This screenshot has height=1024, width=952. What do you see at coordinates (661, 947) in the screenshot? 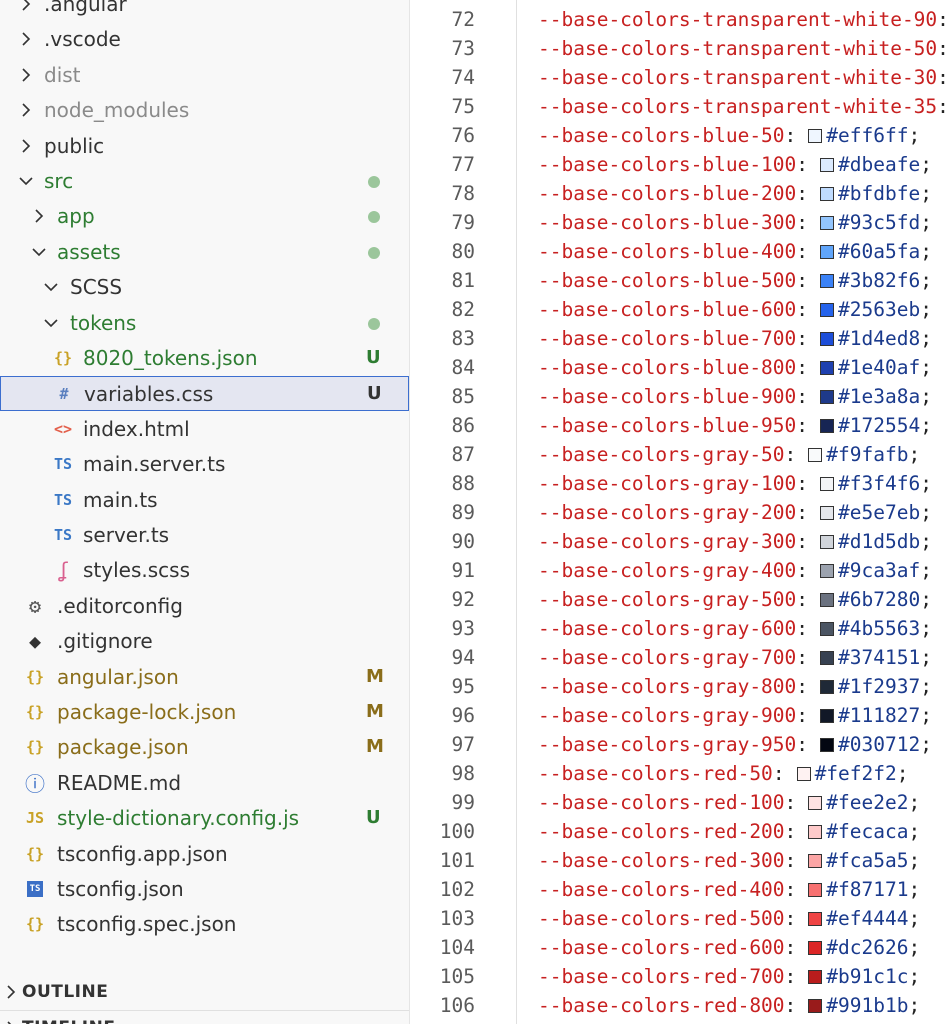
I see `css-property: --base-colors-red-600` at bounding box center [661, 947].